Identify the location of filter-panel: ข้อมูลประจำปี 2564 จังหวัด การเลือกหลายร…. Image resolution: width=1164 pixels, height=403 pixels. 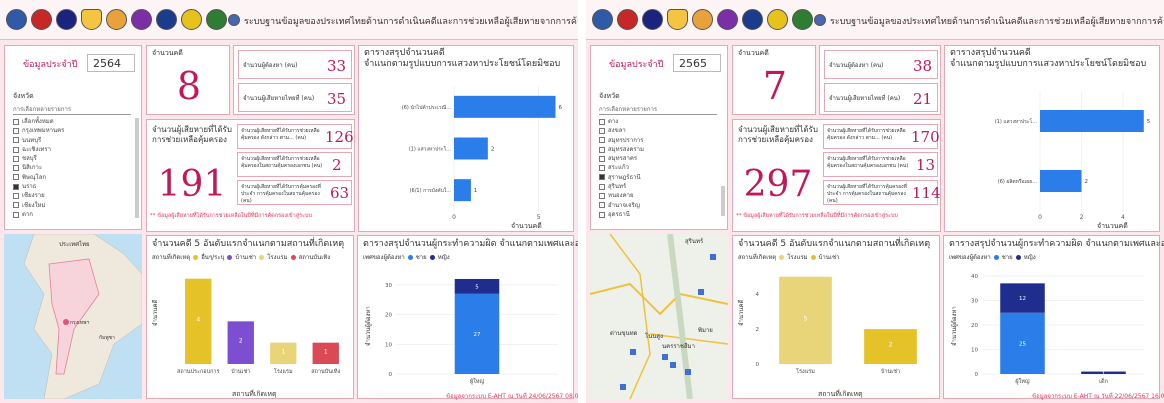
(73, 137).